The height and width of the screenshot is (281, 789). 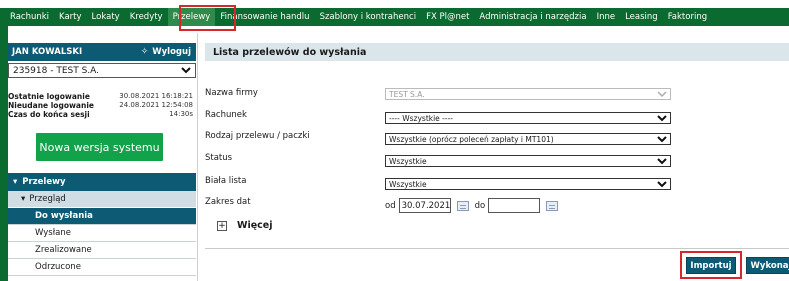 I want to click on user-bar: JAN KOWALSKI ✧ Wyloguj, so click(x=102, y=52).